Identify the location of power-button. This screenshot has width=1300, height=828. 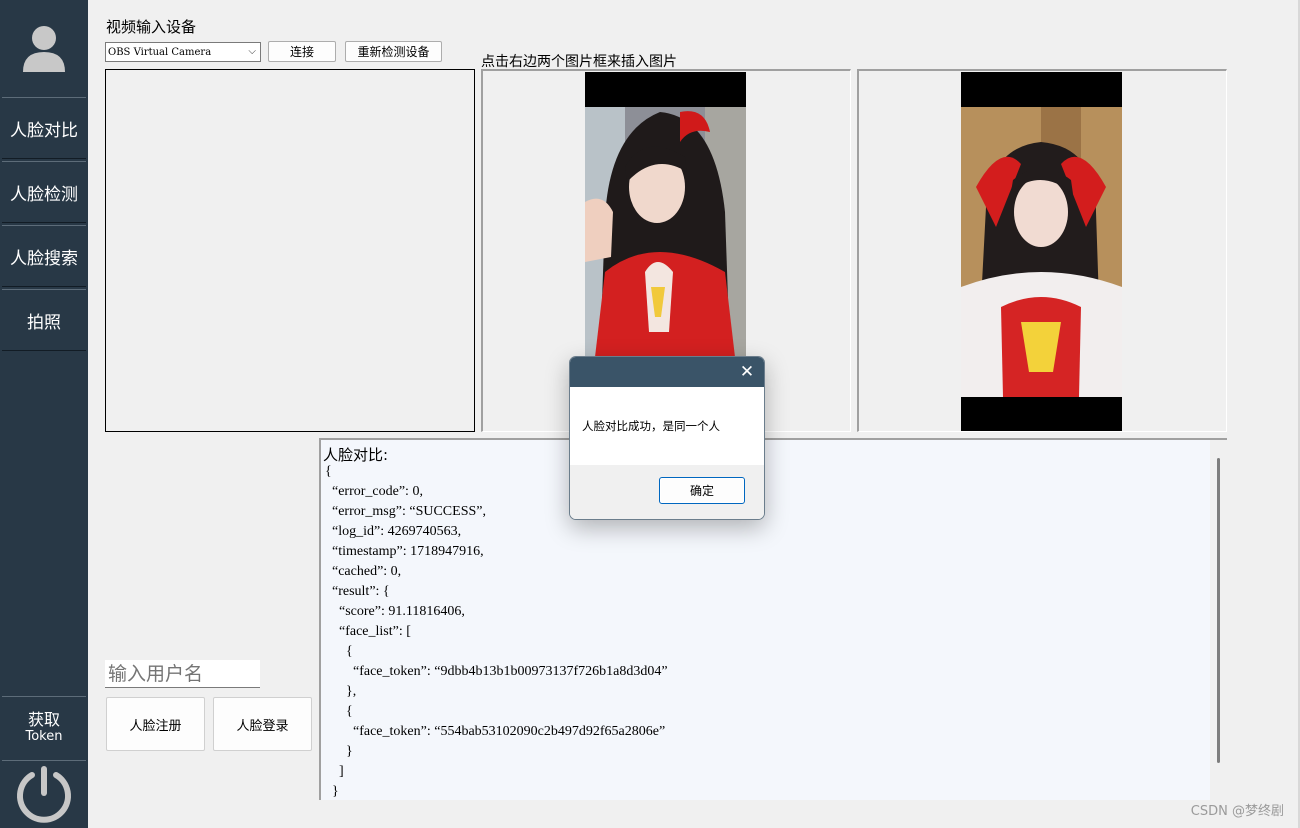
(44, 793).